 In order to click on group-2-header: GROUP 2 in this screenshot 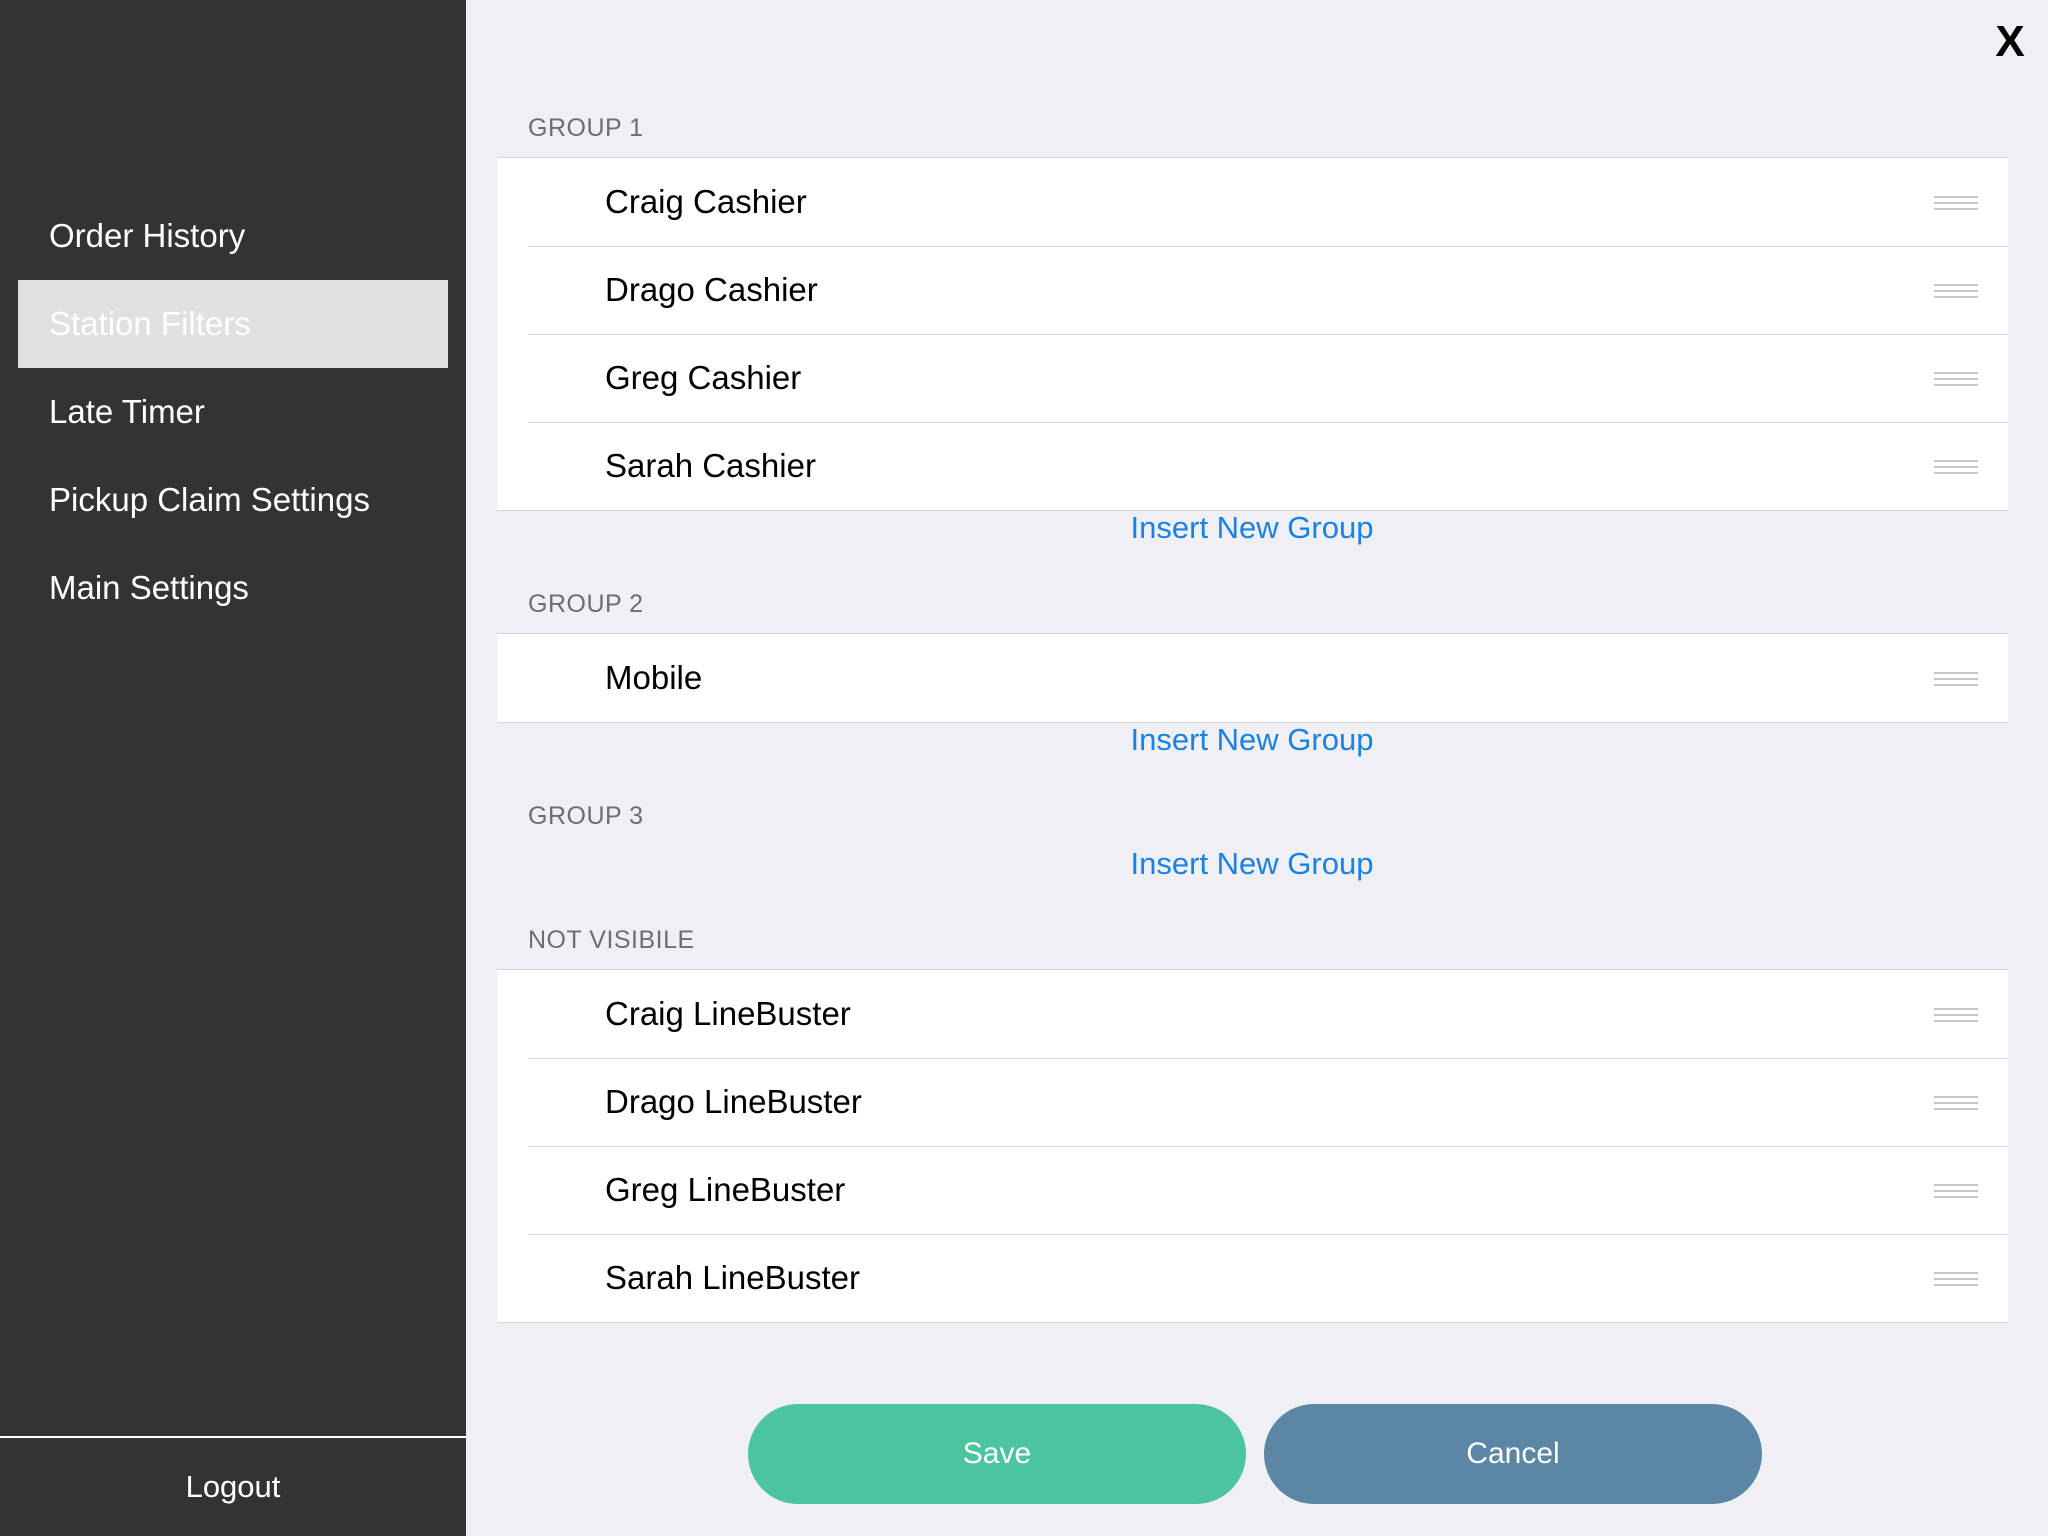, I will do `click(586, 604)`.